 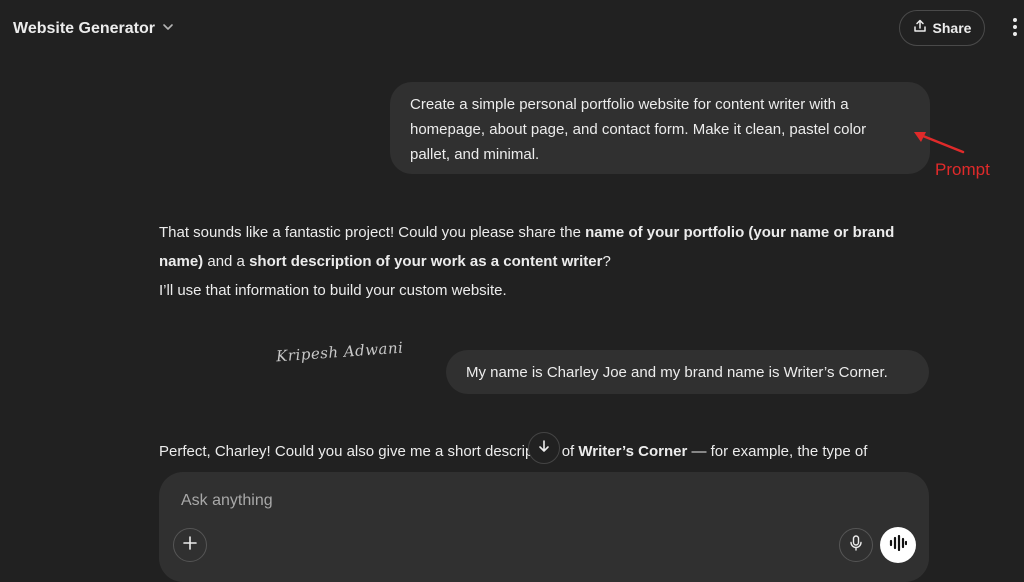 I want to click on plus-icon, so click(x=190, y=545).